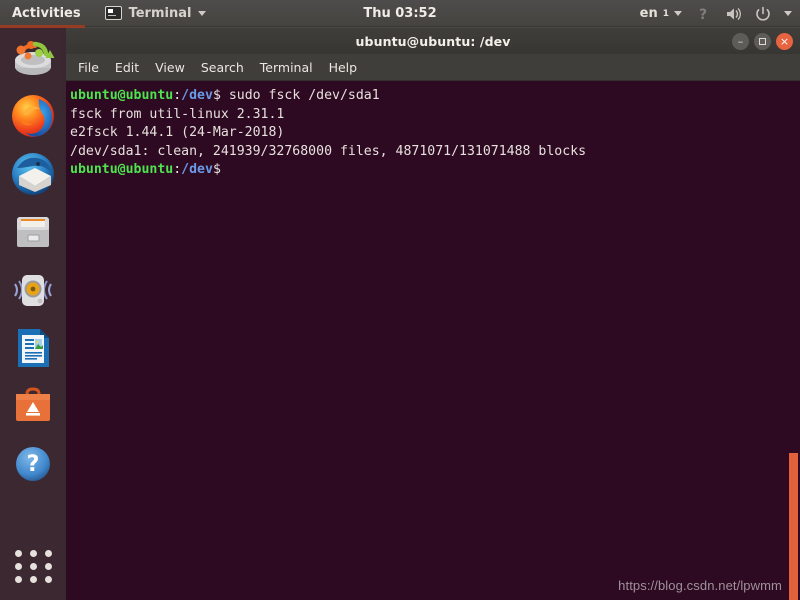 The width and height of the screenshot is (800, 600). What do you see at coordinates (33, 290) in the screenshot?
I see `dock-item-rhythmbox` at bounding box center [33, 290].